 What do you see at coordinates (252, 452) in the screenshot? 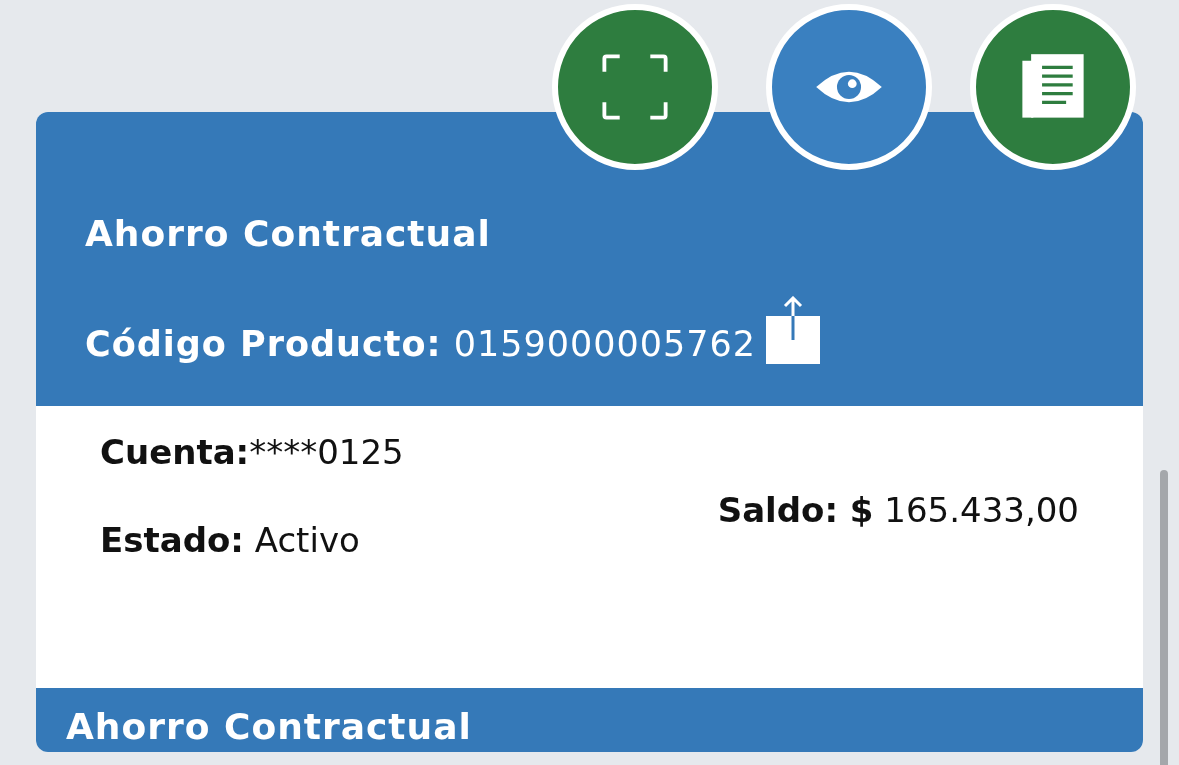
I see `account-number: Cuenta:****0125` at bounding box center [252, 452].